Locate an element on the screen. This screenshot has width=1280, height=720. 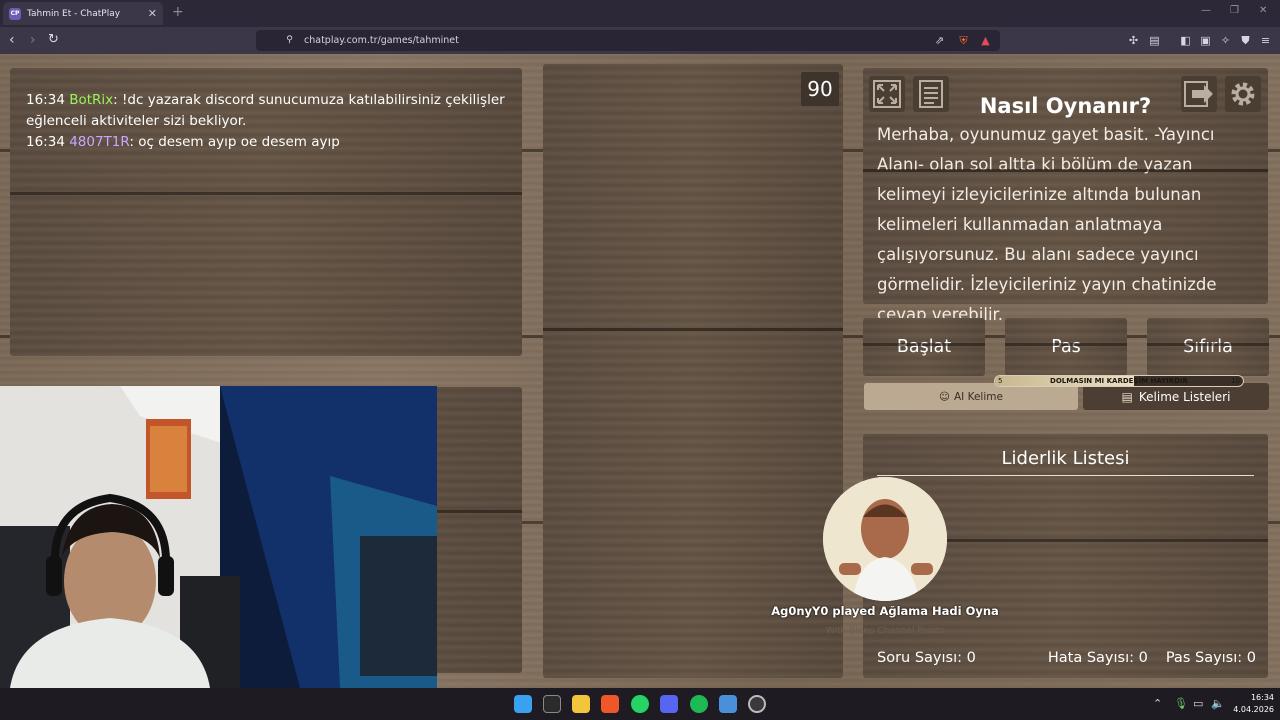
file-explorer-icon is located at coordinates (581, 704).